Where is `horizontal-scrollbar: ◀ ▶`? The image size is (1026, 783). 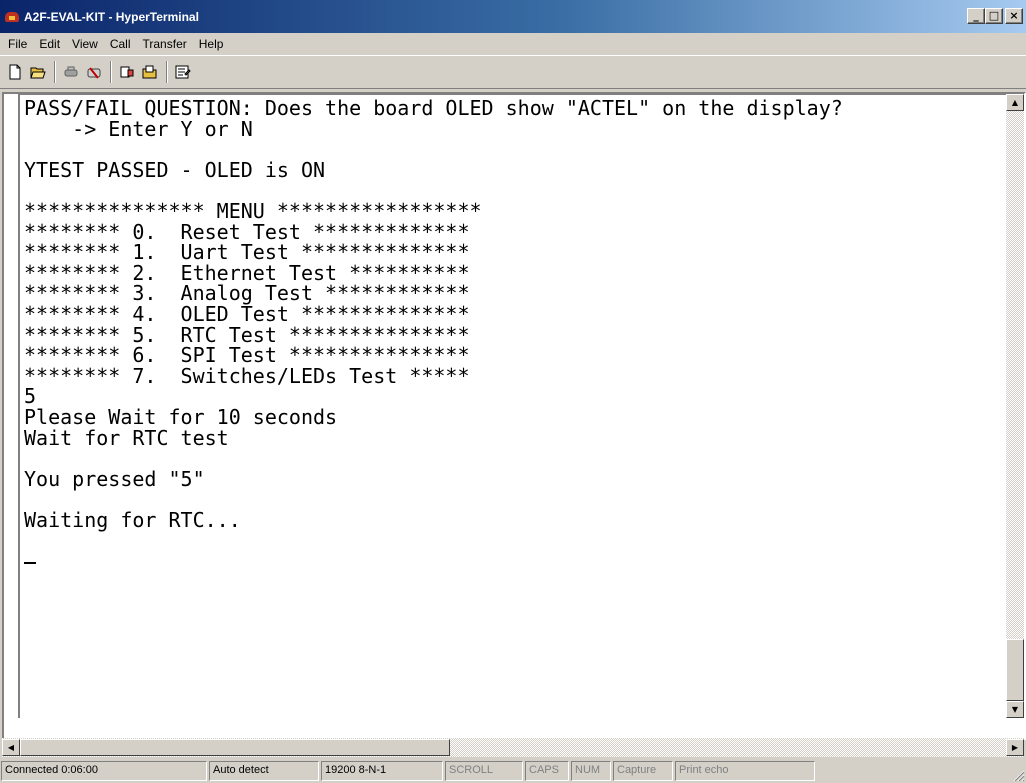
horizontal-scrollbar: ◀ ▶ is located at coordinates (513, 747).